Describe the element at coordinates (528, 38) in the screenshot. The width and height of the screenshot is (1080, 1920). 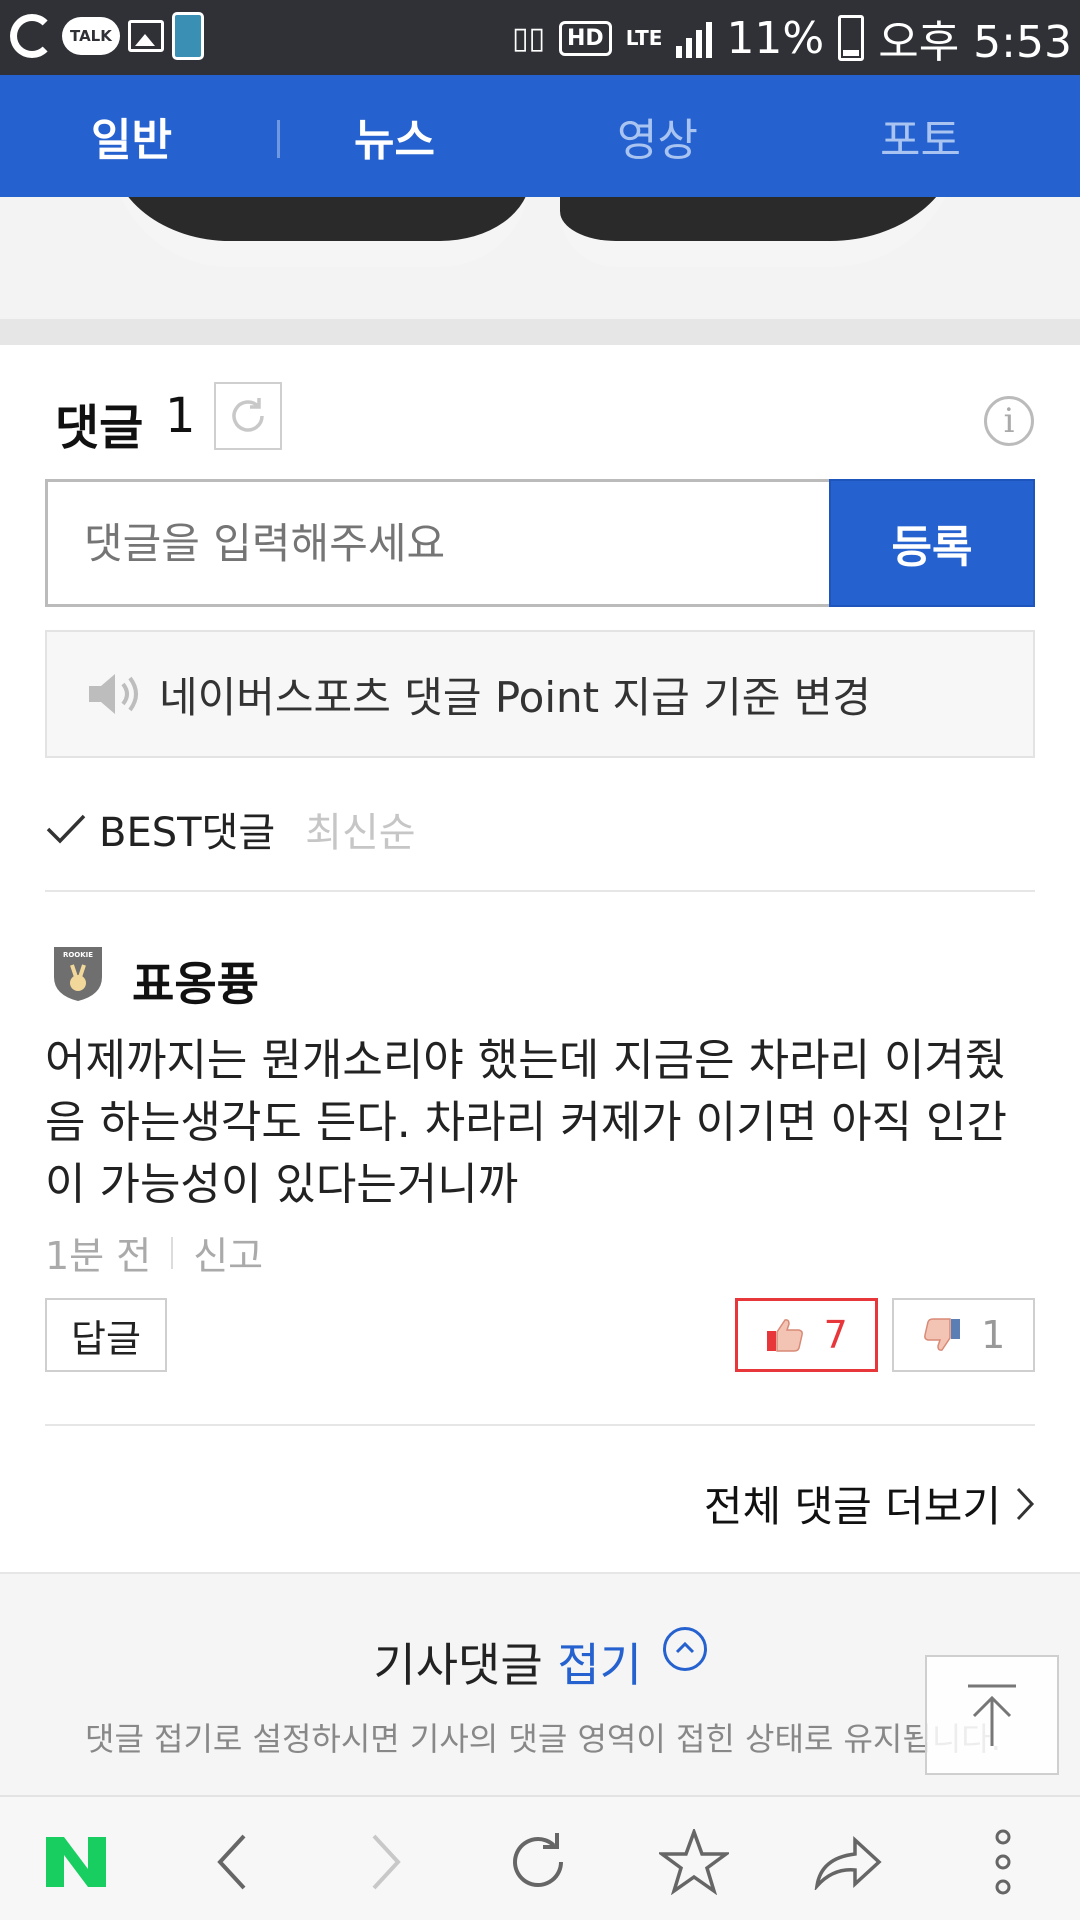
I see `dual-screen-icon: ▯▯` at that location.